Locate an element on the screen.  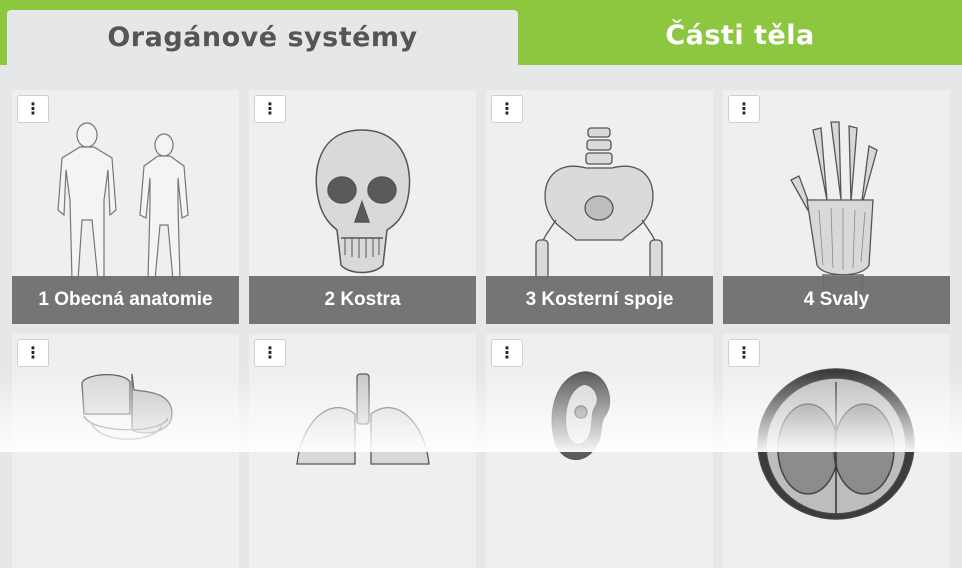
topic-card-respiratory: ⋮ is located at coordinates (362, 451).